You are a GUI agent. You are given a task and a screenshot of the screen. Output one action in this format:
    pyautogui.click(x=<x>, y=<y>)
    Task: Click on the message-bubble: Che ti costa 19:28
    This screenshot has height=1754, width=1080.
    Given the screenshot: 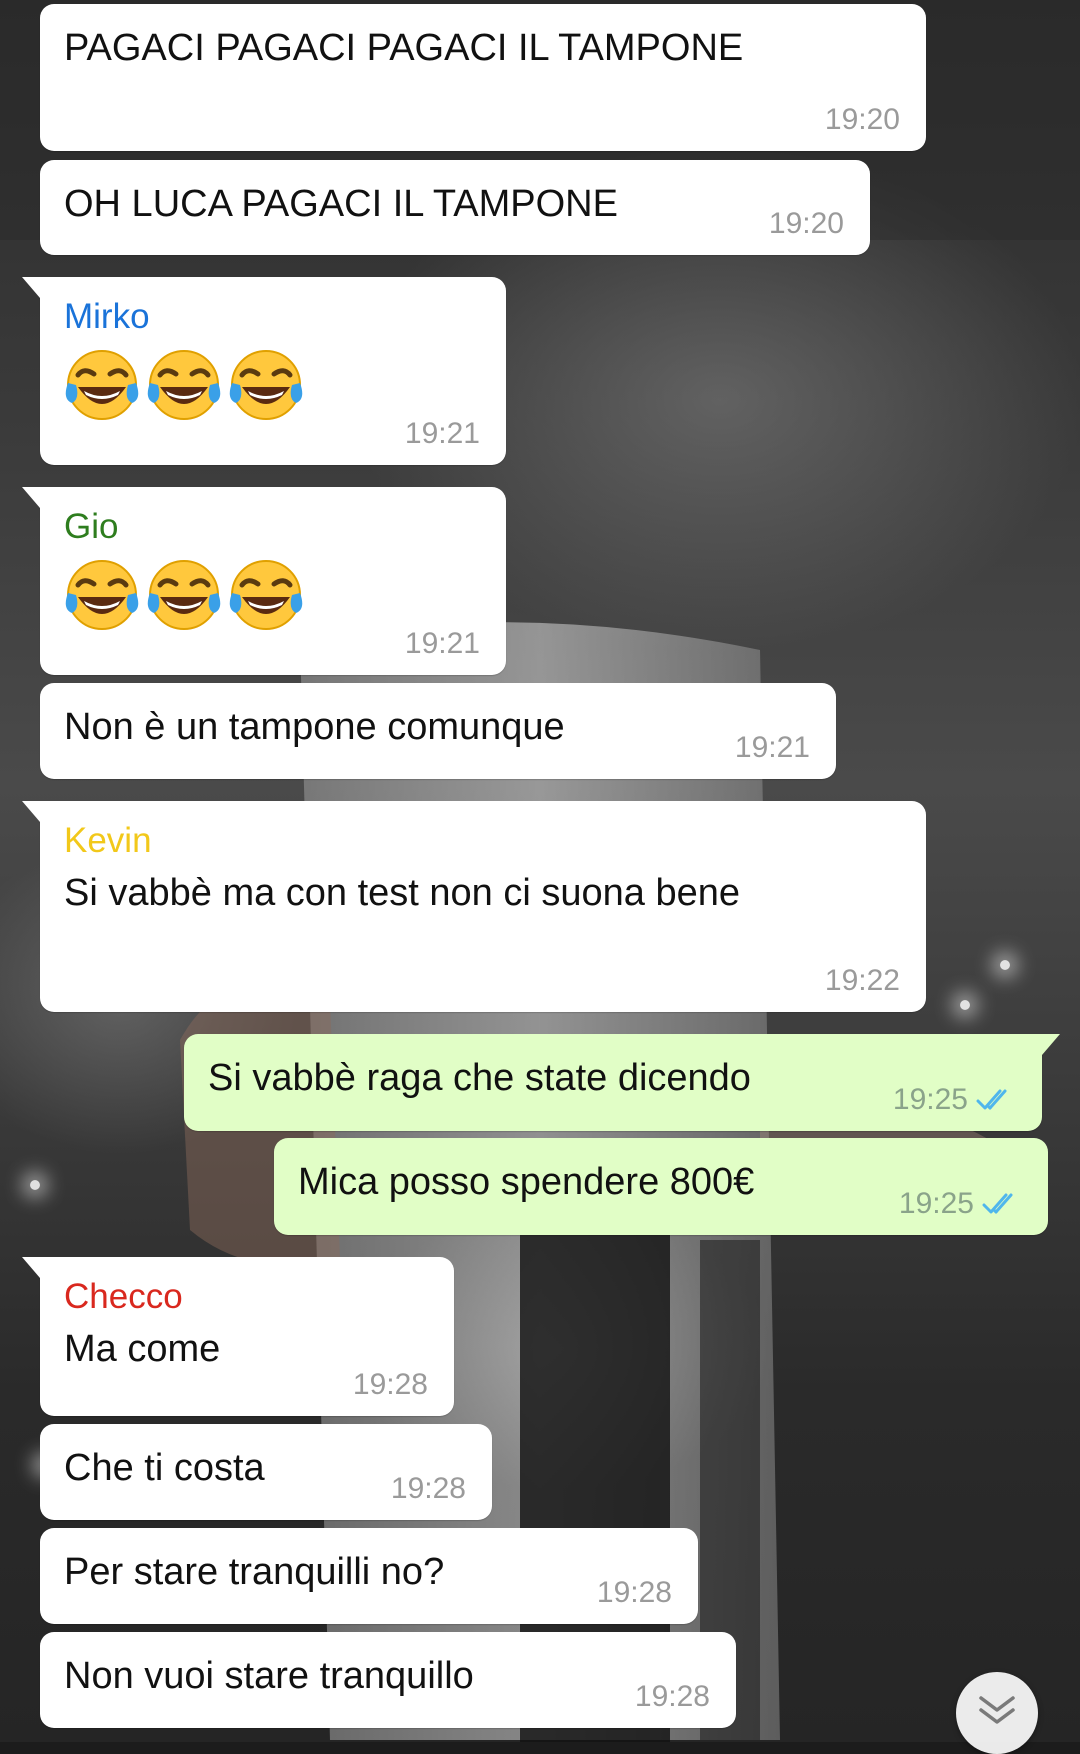 What is the action you would take?
    pyautogui.click(x=266, y=1472)
    